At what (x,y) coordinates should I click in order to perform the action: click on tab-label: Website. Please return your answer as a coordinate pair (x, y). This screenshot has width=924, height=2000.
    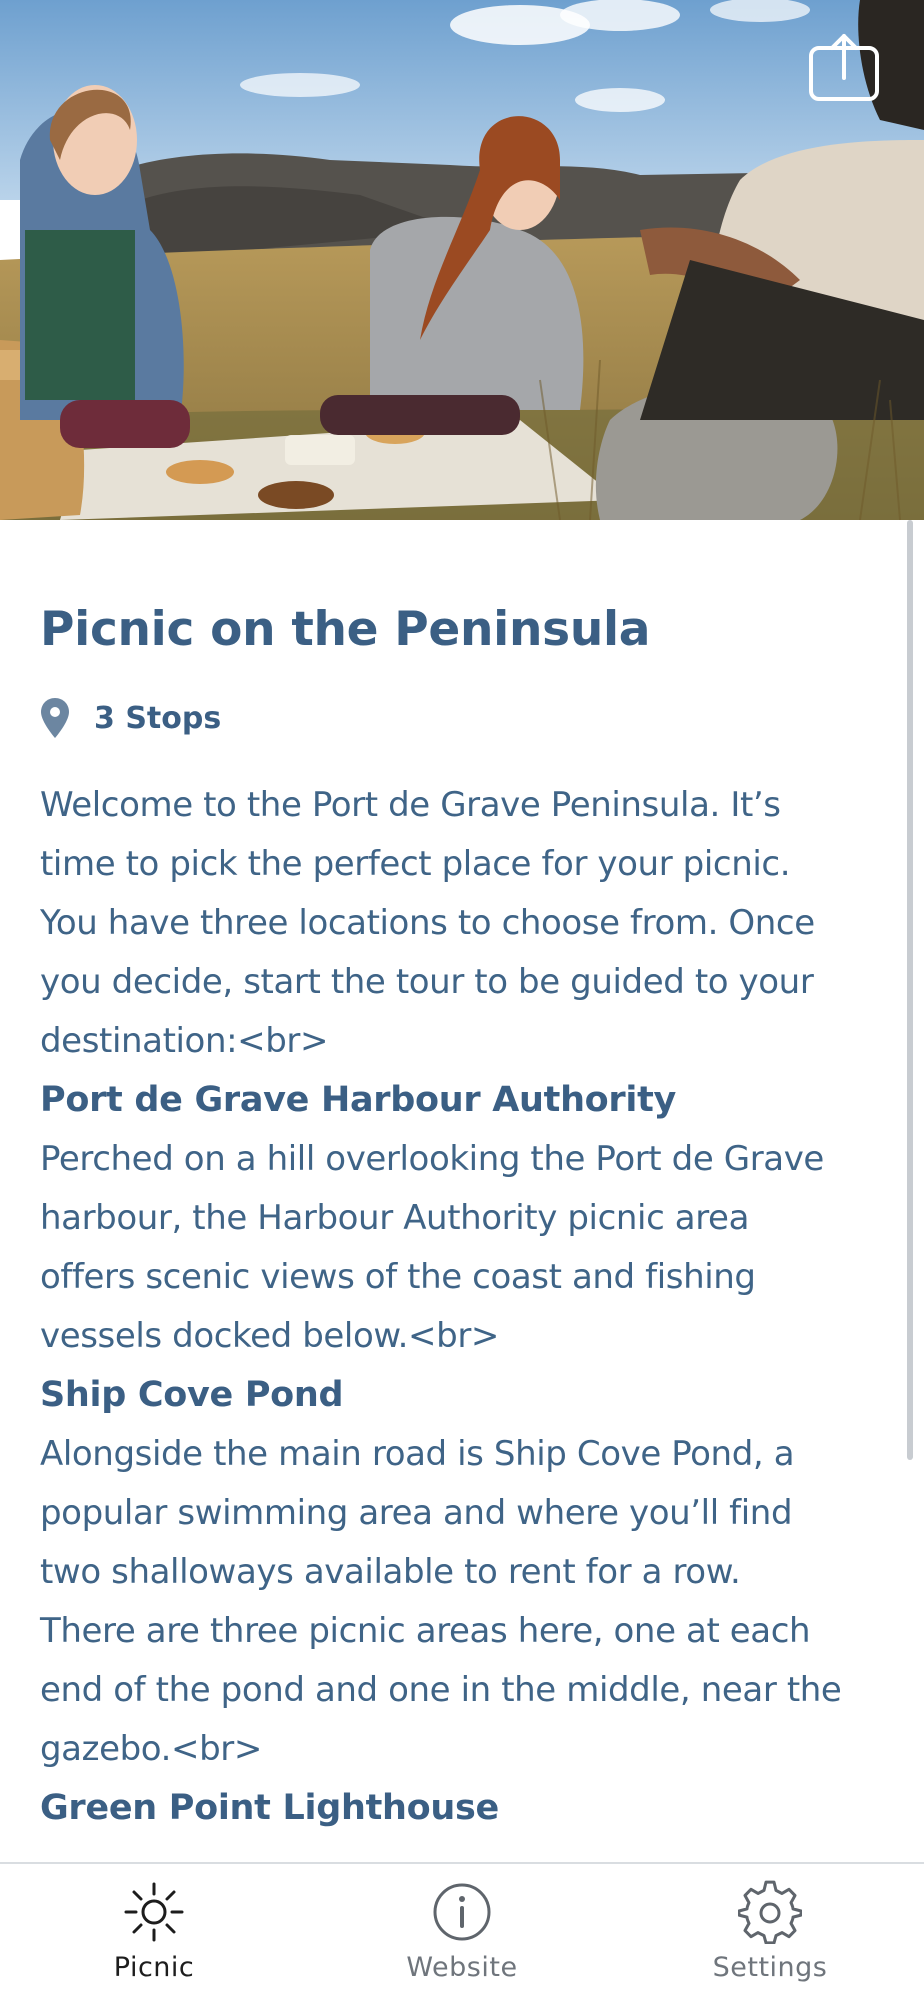
    Looking at the image, I should click on (462, 1967).